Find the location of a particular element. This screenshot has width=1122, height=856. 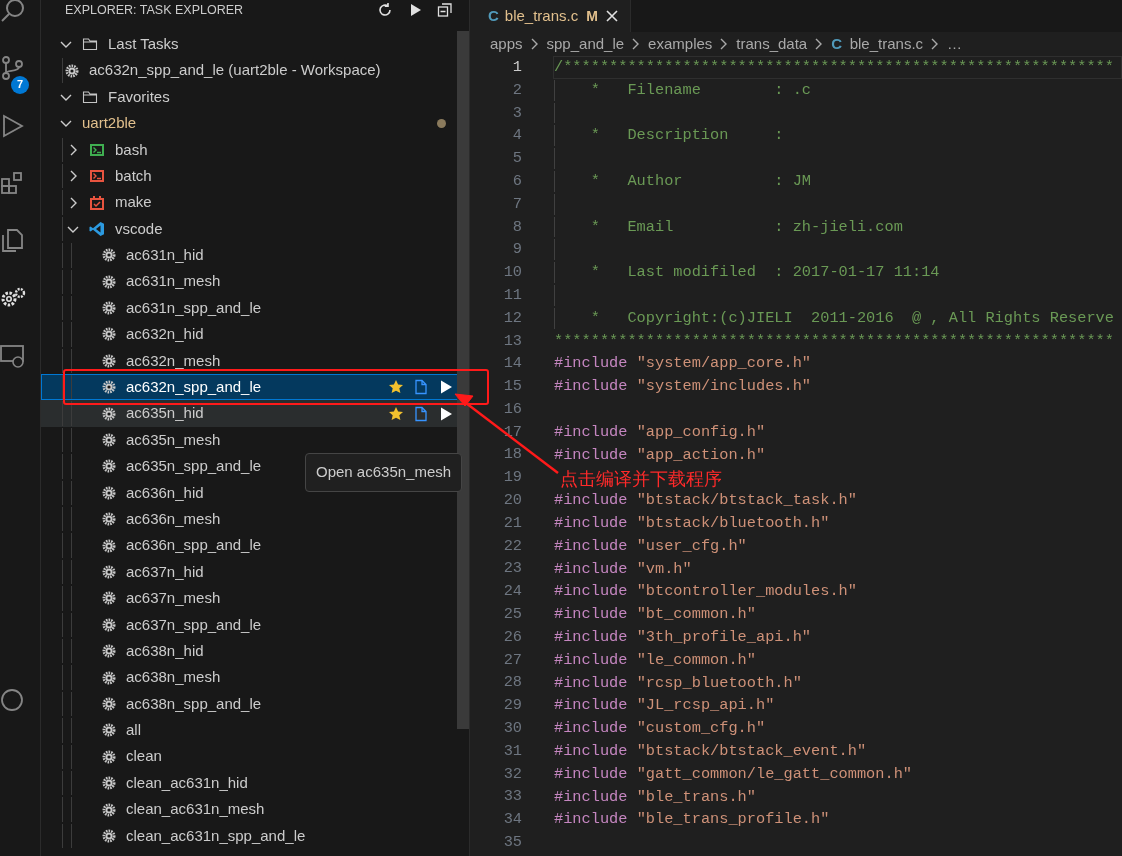

tooltip: Open ac635n_mesh is located at coordinates (384, 472).